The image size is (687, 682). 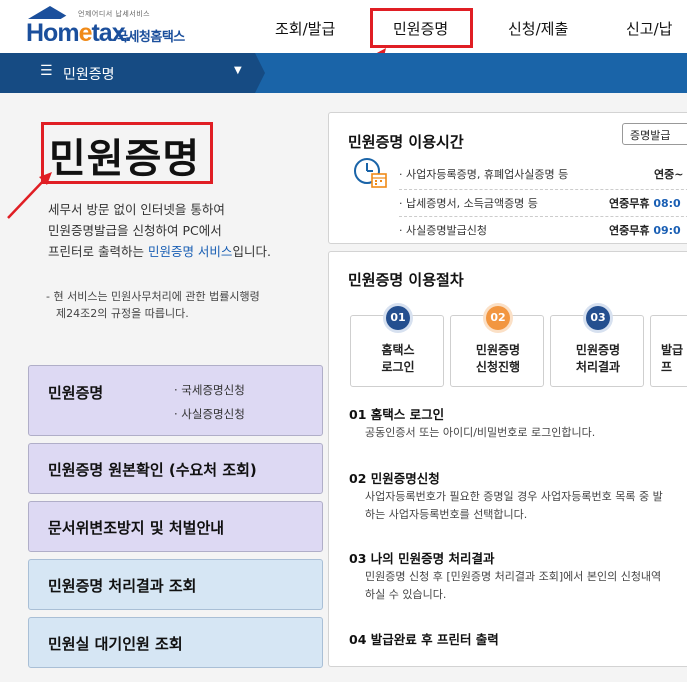 I want to click on detail-heading: 04 발급완료 후 프린터 출력, so click(x=424, y=639).